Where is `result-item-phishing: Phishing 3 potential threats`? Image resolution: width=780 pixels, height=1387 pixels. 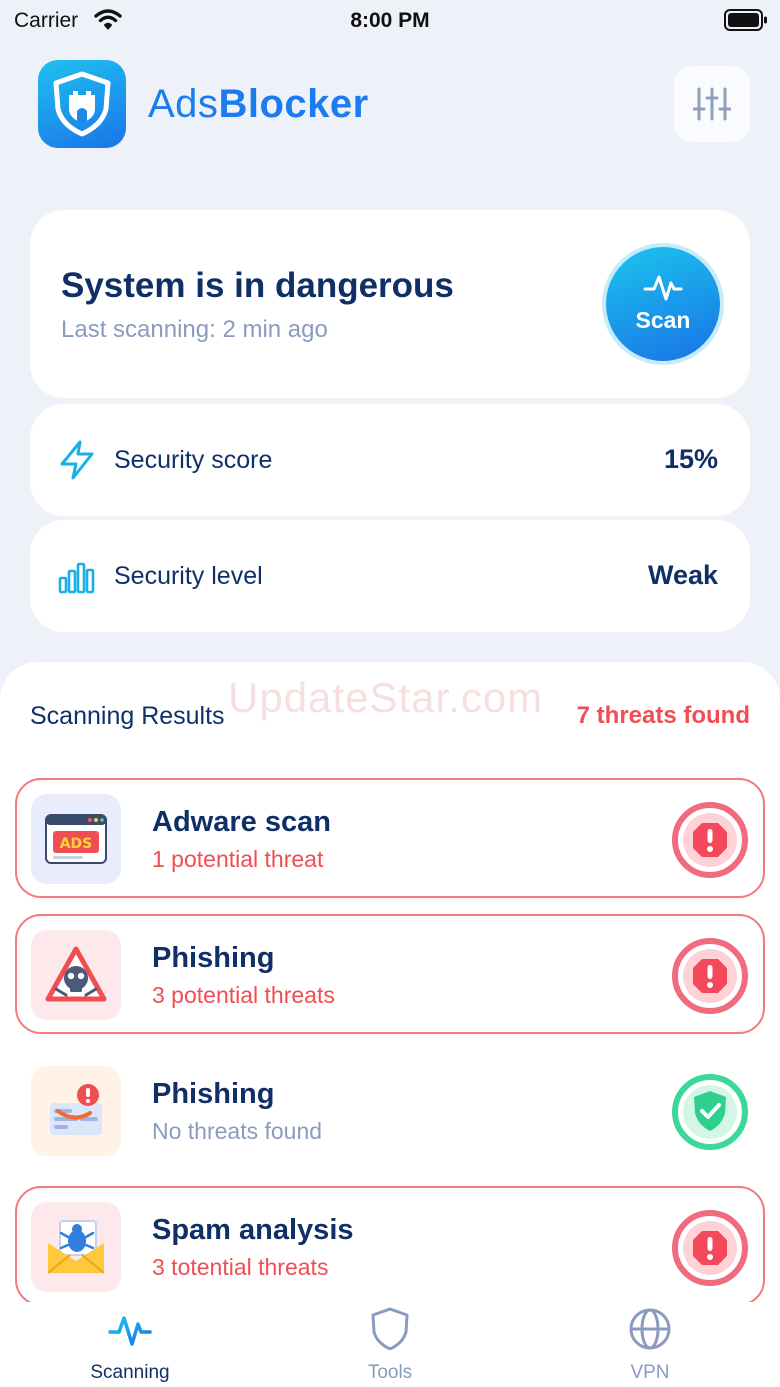
result-item-phishing: Phishing 3 potential threats is located at coordinates (390, 974).